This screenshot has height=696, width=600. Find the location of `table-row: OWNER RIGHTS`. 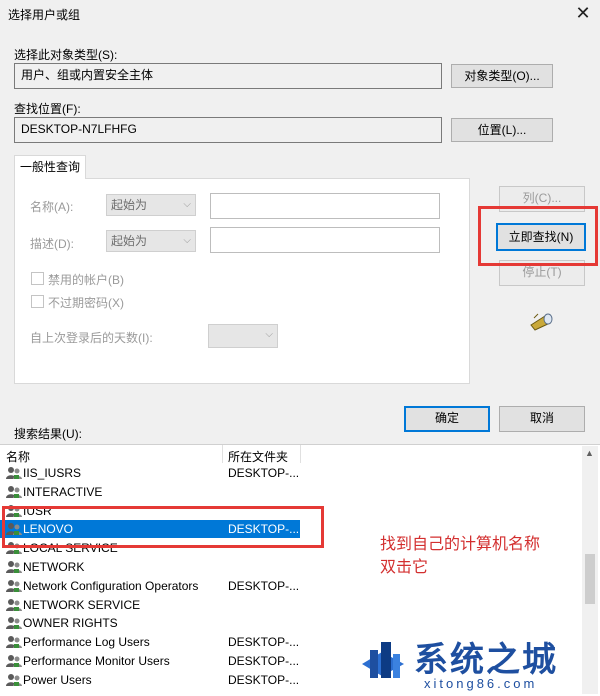

table-row: OWNER RIGHTS is located at coordinates (150, 623).